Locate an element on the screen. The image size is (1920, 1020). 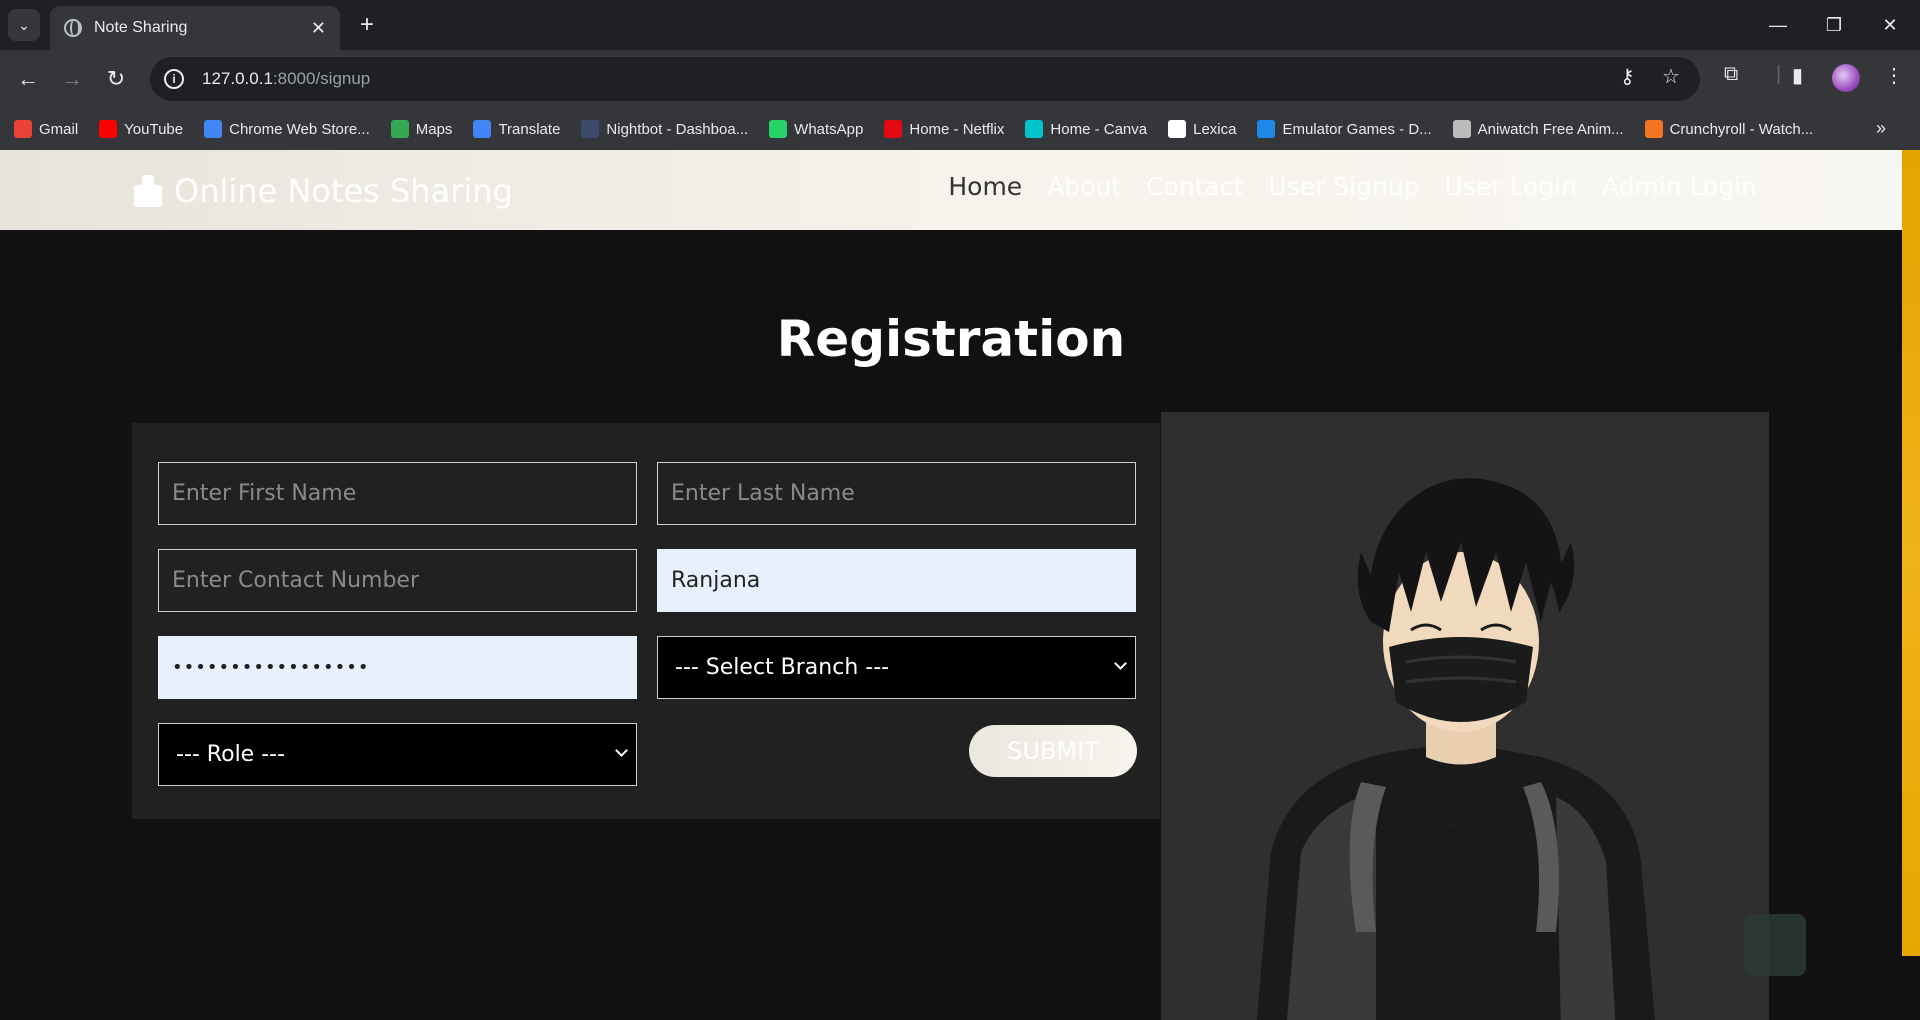
branch-select: --- Select Branch --- is located at coordinates (896, 667).